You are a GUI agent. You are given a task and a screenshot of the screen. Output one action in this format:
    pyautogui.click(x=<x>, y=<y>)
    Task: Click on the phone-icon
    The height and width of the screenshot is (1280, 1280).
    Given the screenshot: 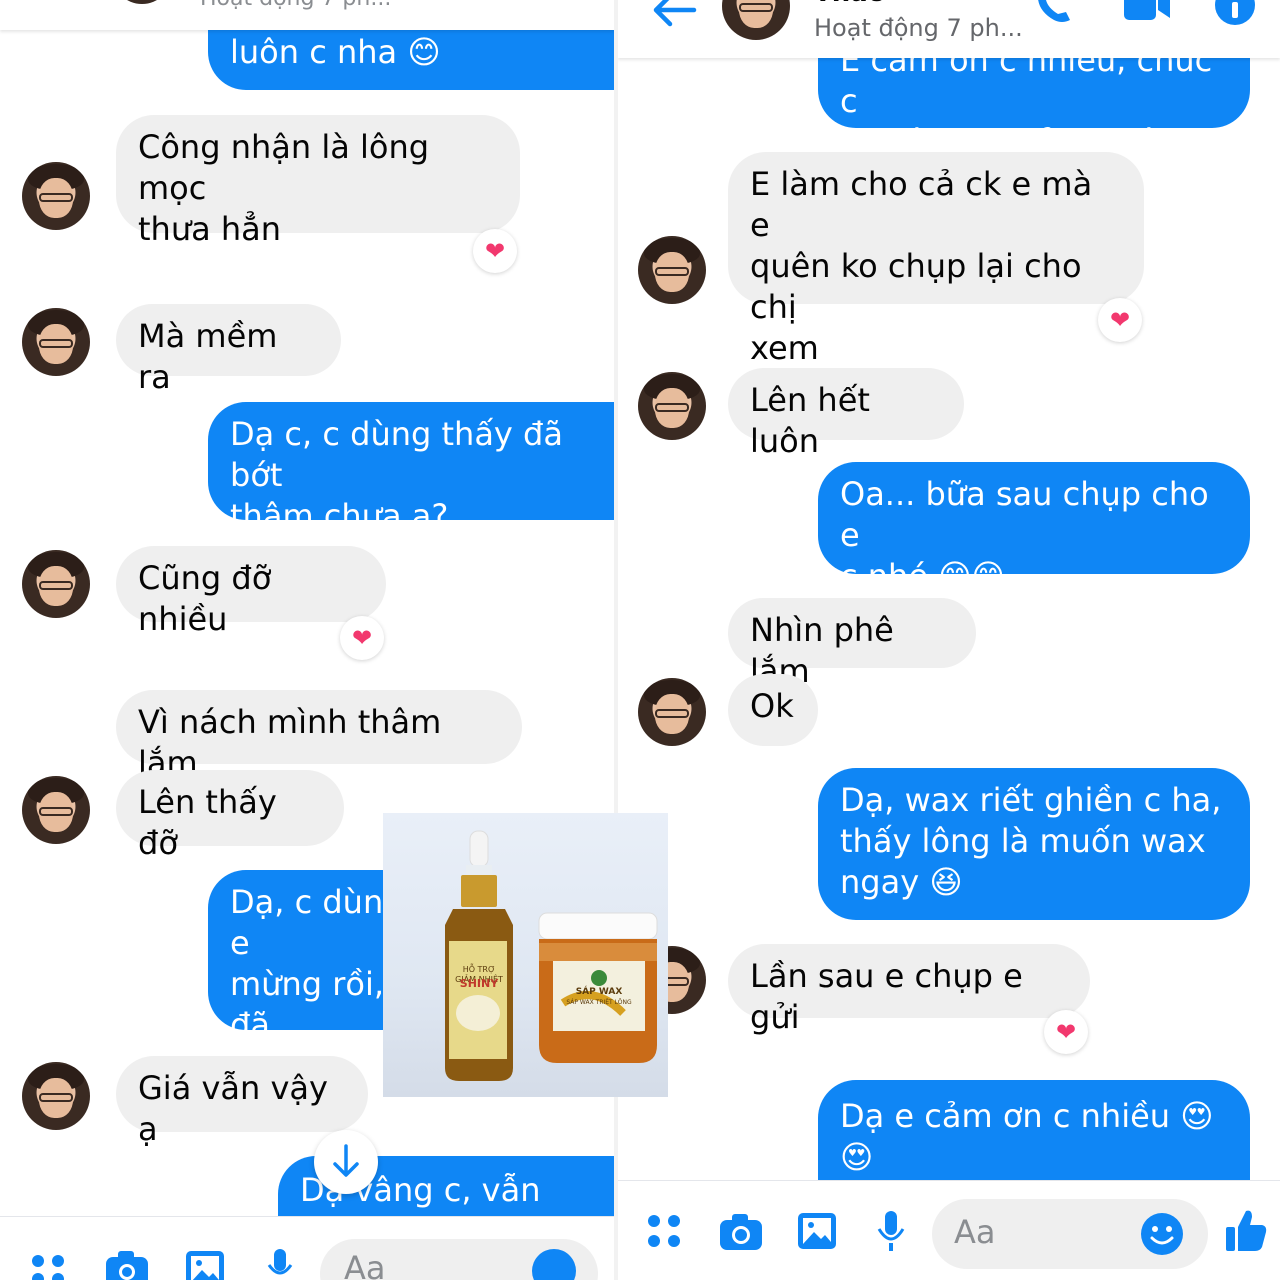 What is the action you would take?
    pyautogui.click(x=1054, y=13)
    